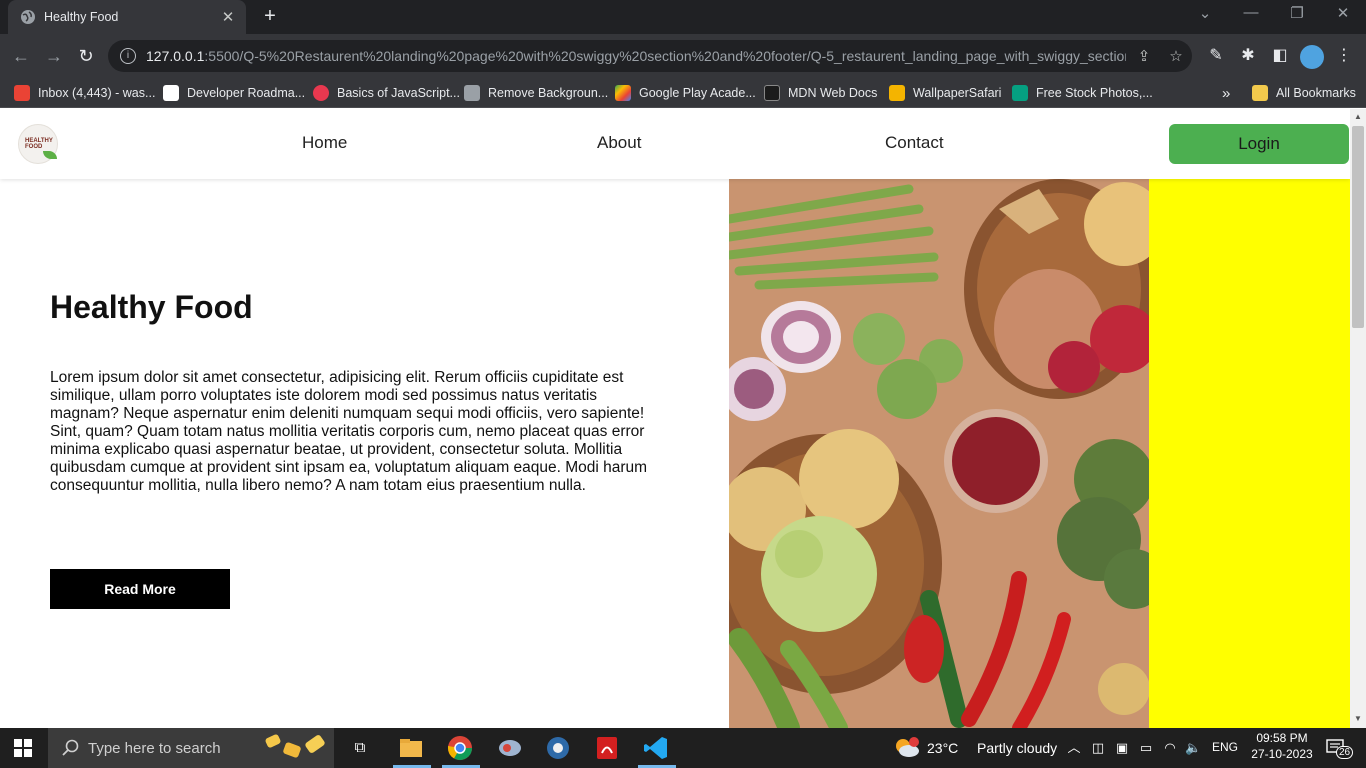 The image size is (1366, 768). I want to click on wallpapersafari-icon, so click(897, 93).